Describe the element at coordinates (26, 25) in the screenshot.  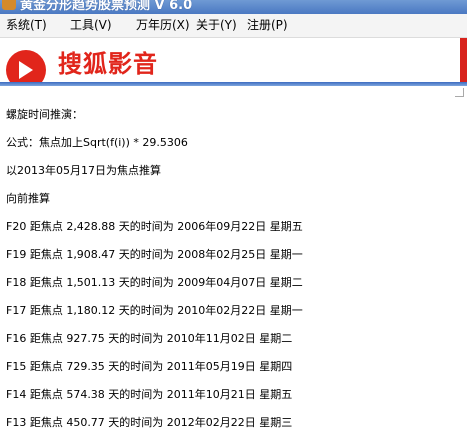
I see `menu-system: 系统(T)` at that location.